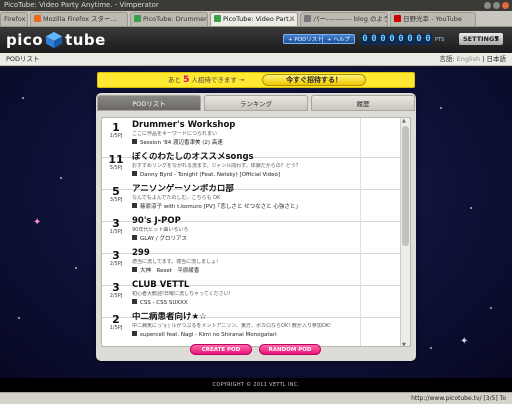 The height and width of the screenshot is (404, 512). I want to click on scroll-down-icon: ▼, so click(404, 344).